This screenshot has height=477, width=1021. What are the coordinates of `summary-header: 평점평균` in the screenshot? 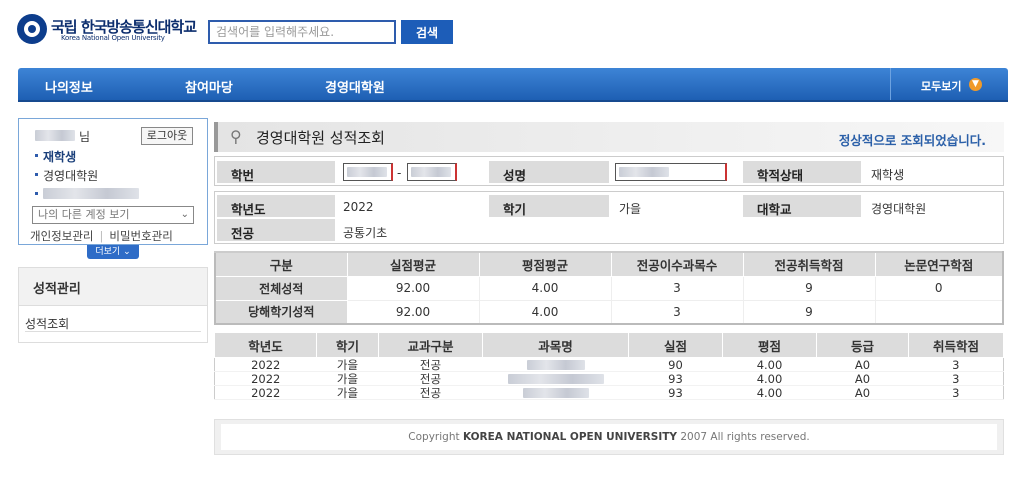 It's located at (545, 264).